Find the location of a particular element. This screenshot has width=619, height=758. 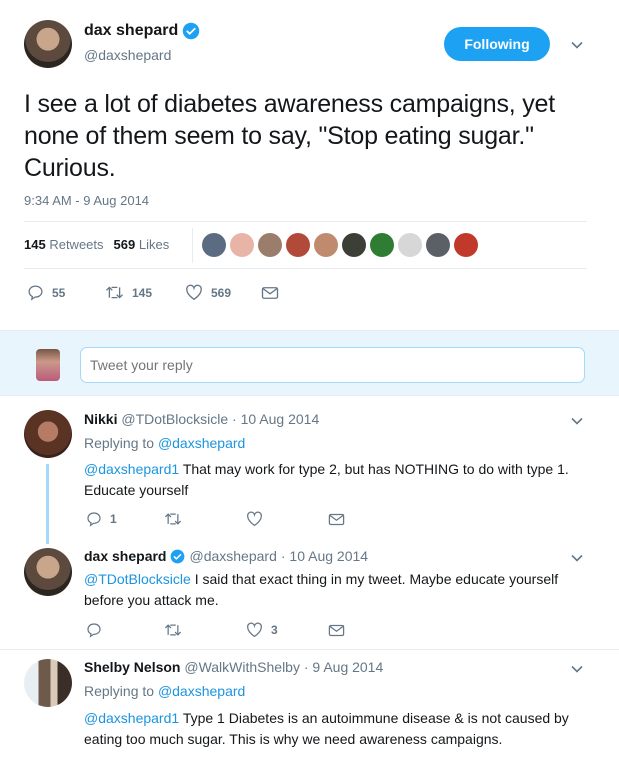

author-handle: @daxshepard is located at coordinates (127, 55).